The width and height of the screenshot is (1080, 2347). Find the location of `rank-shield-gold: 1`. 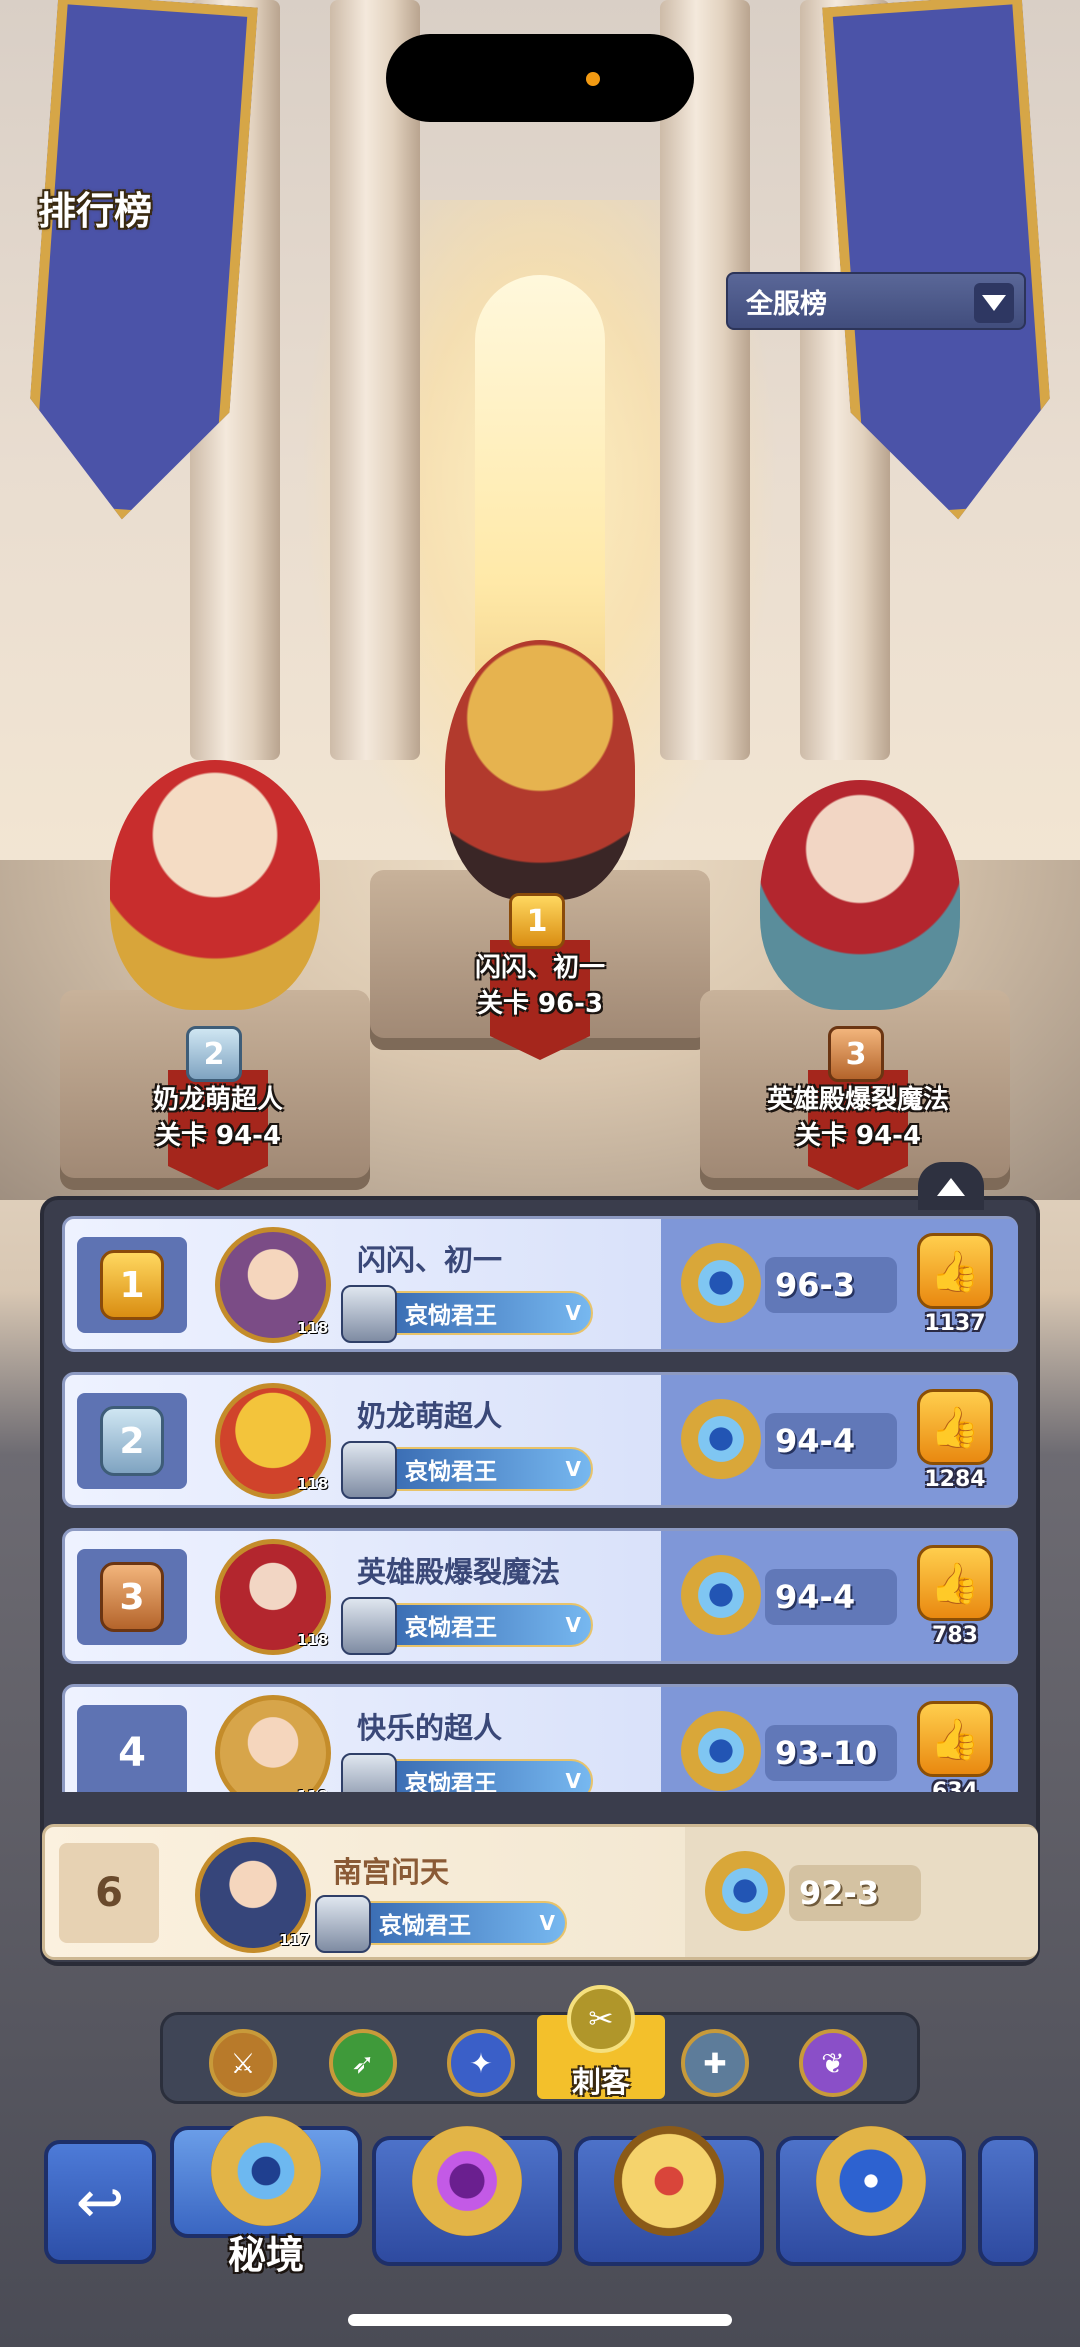

rank-shield-gold: 1 is located at coordinates (132, 1285).